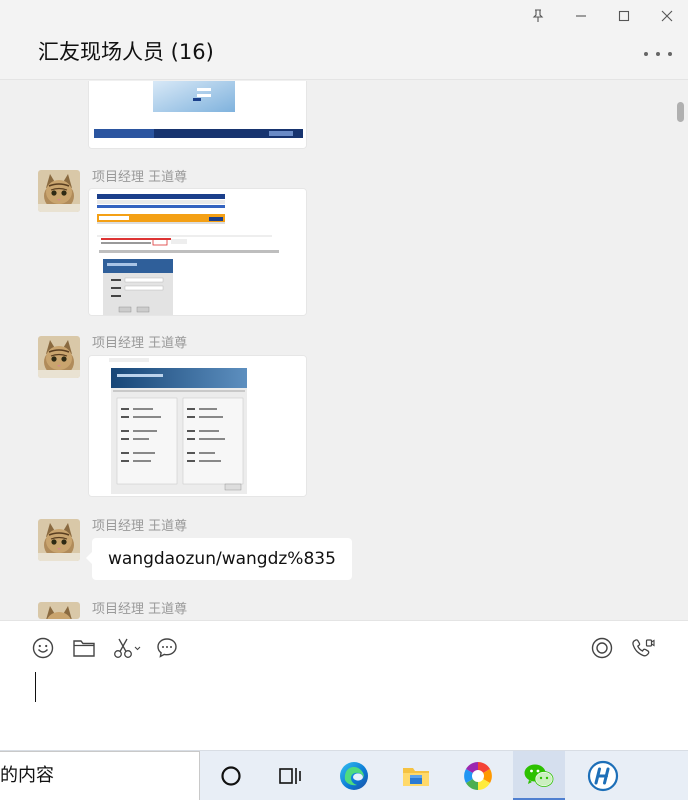 This screenshot has height=800, width=688. I want to click on close-icon, so click(666, 16).